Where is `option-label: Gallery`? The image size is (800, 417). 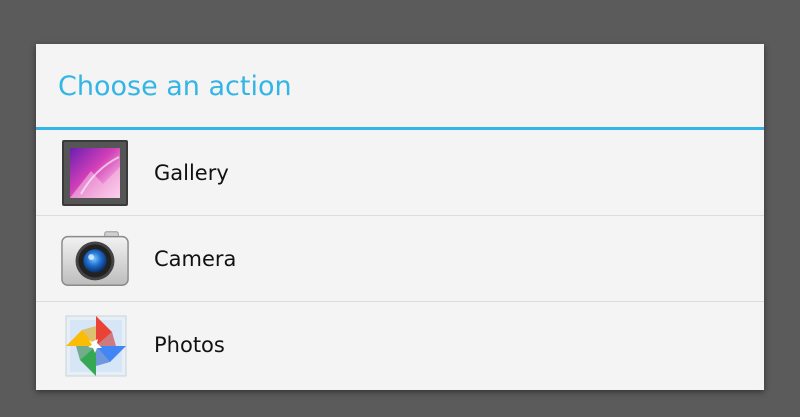 option-label: Gallery is located at coordinates (191, 172).